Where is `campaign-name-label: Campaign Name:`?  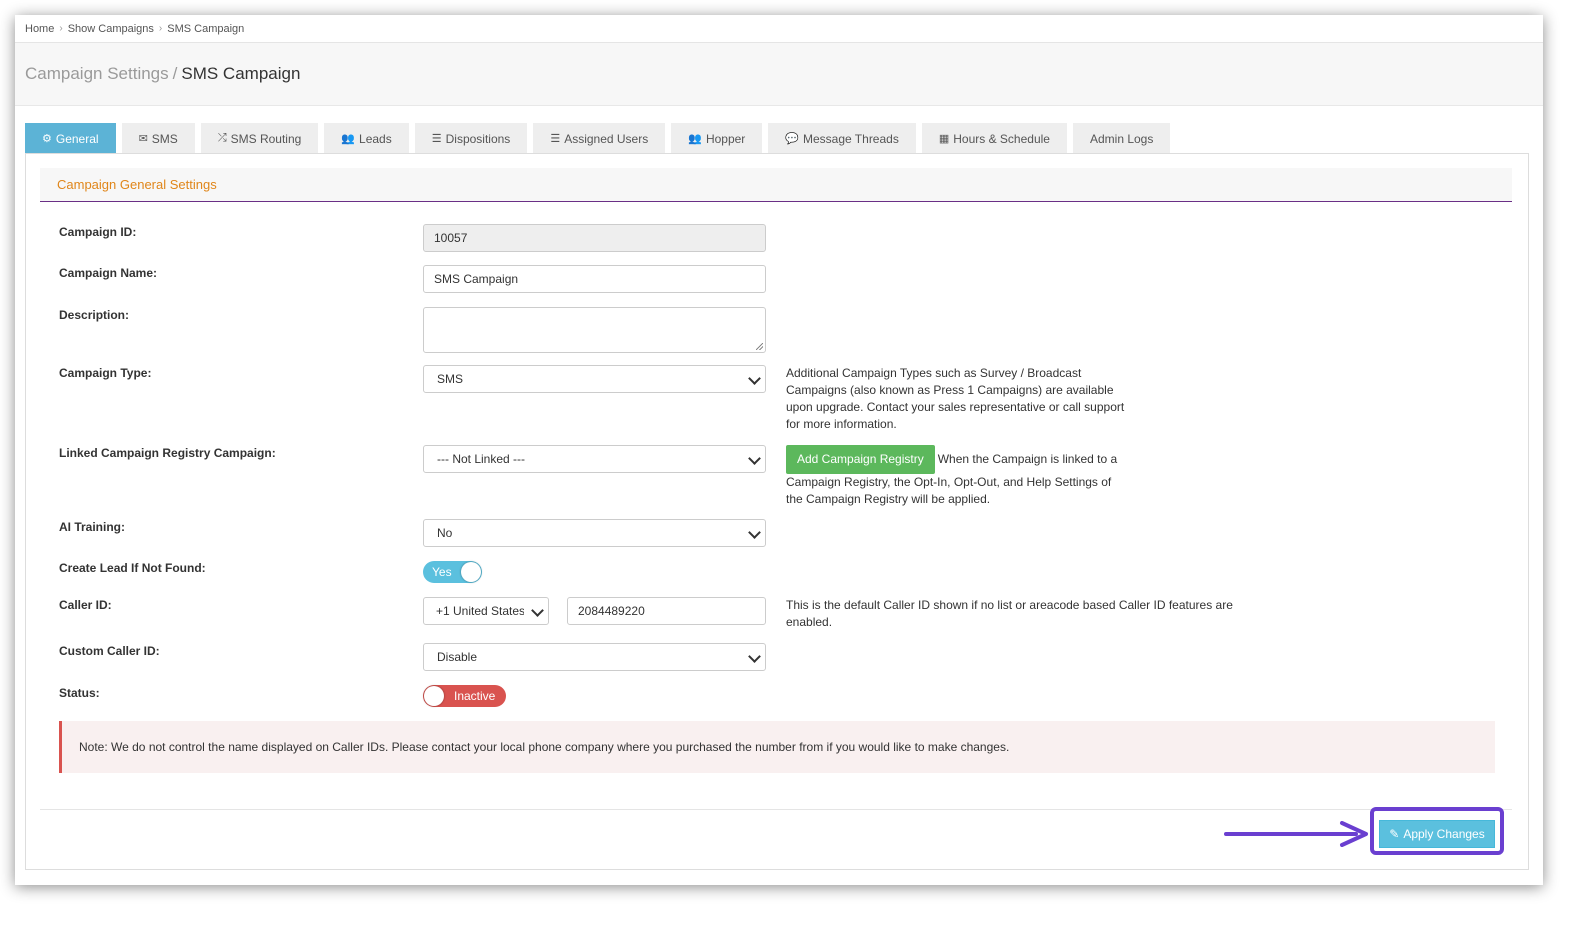
campaign-name-label: Campaign Name: is located at coordinates (108, 273).